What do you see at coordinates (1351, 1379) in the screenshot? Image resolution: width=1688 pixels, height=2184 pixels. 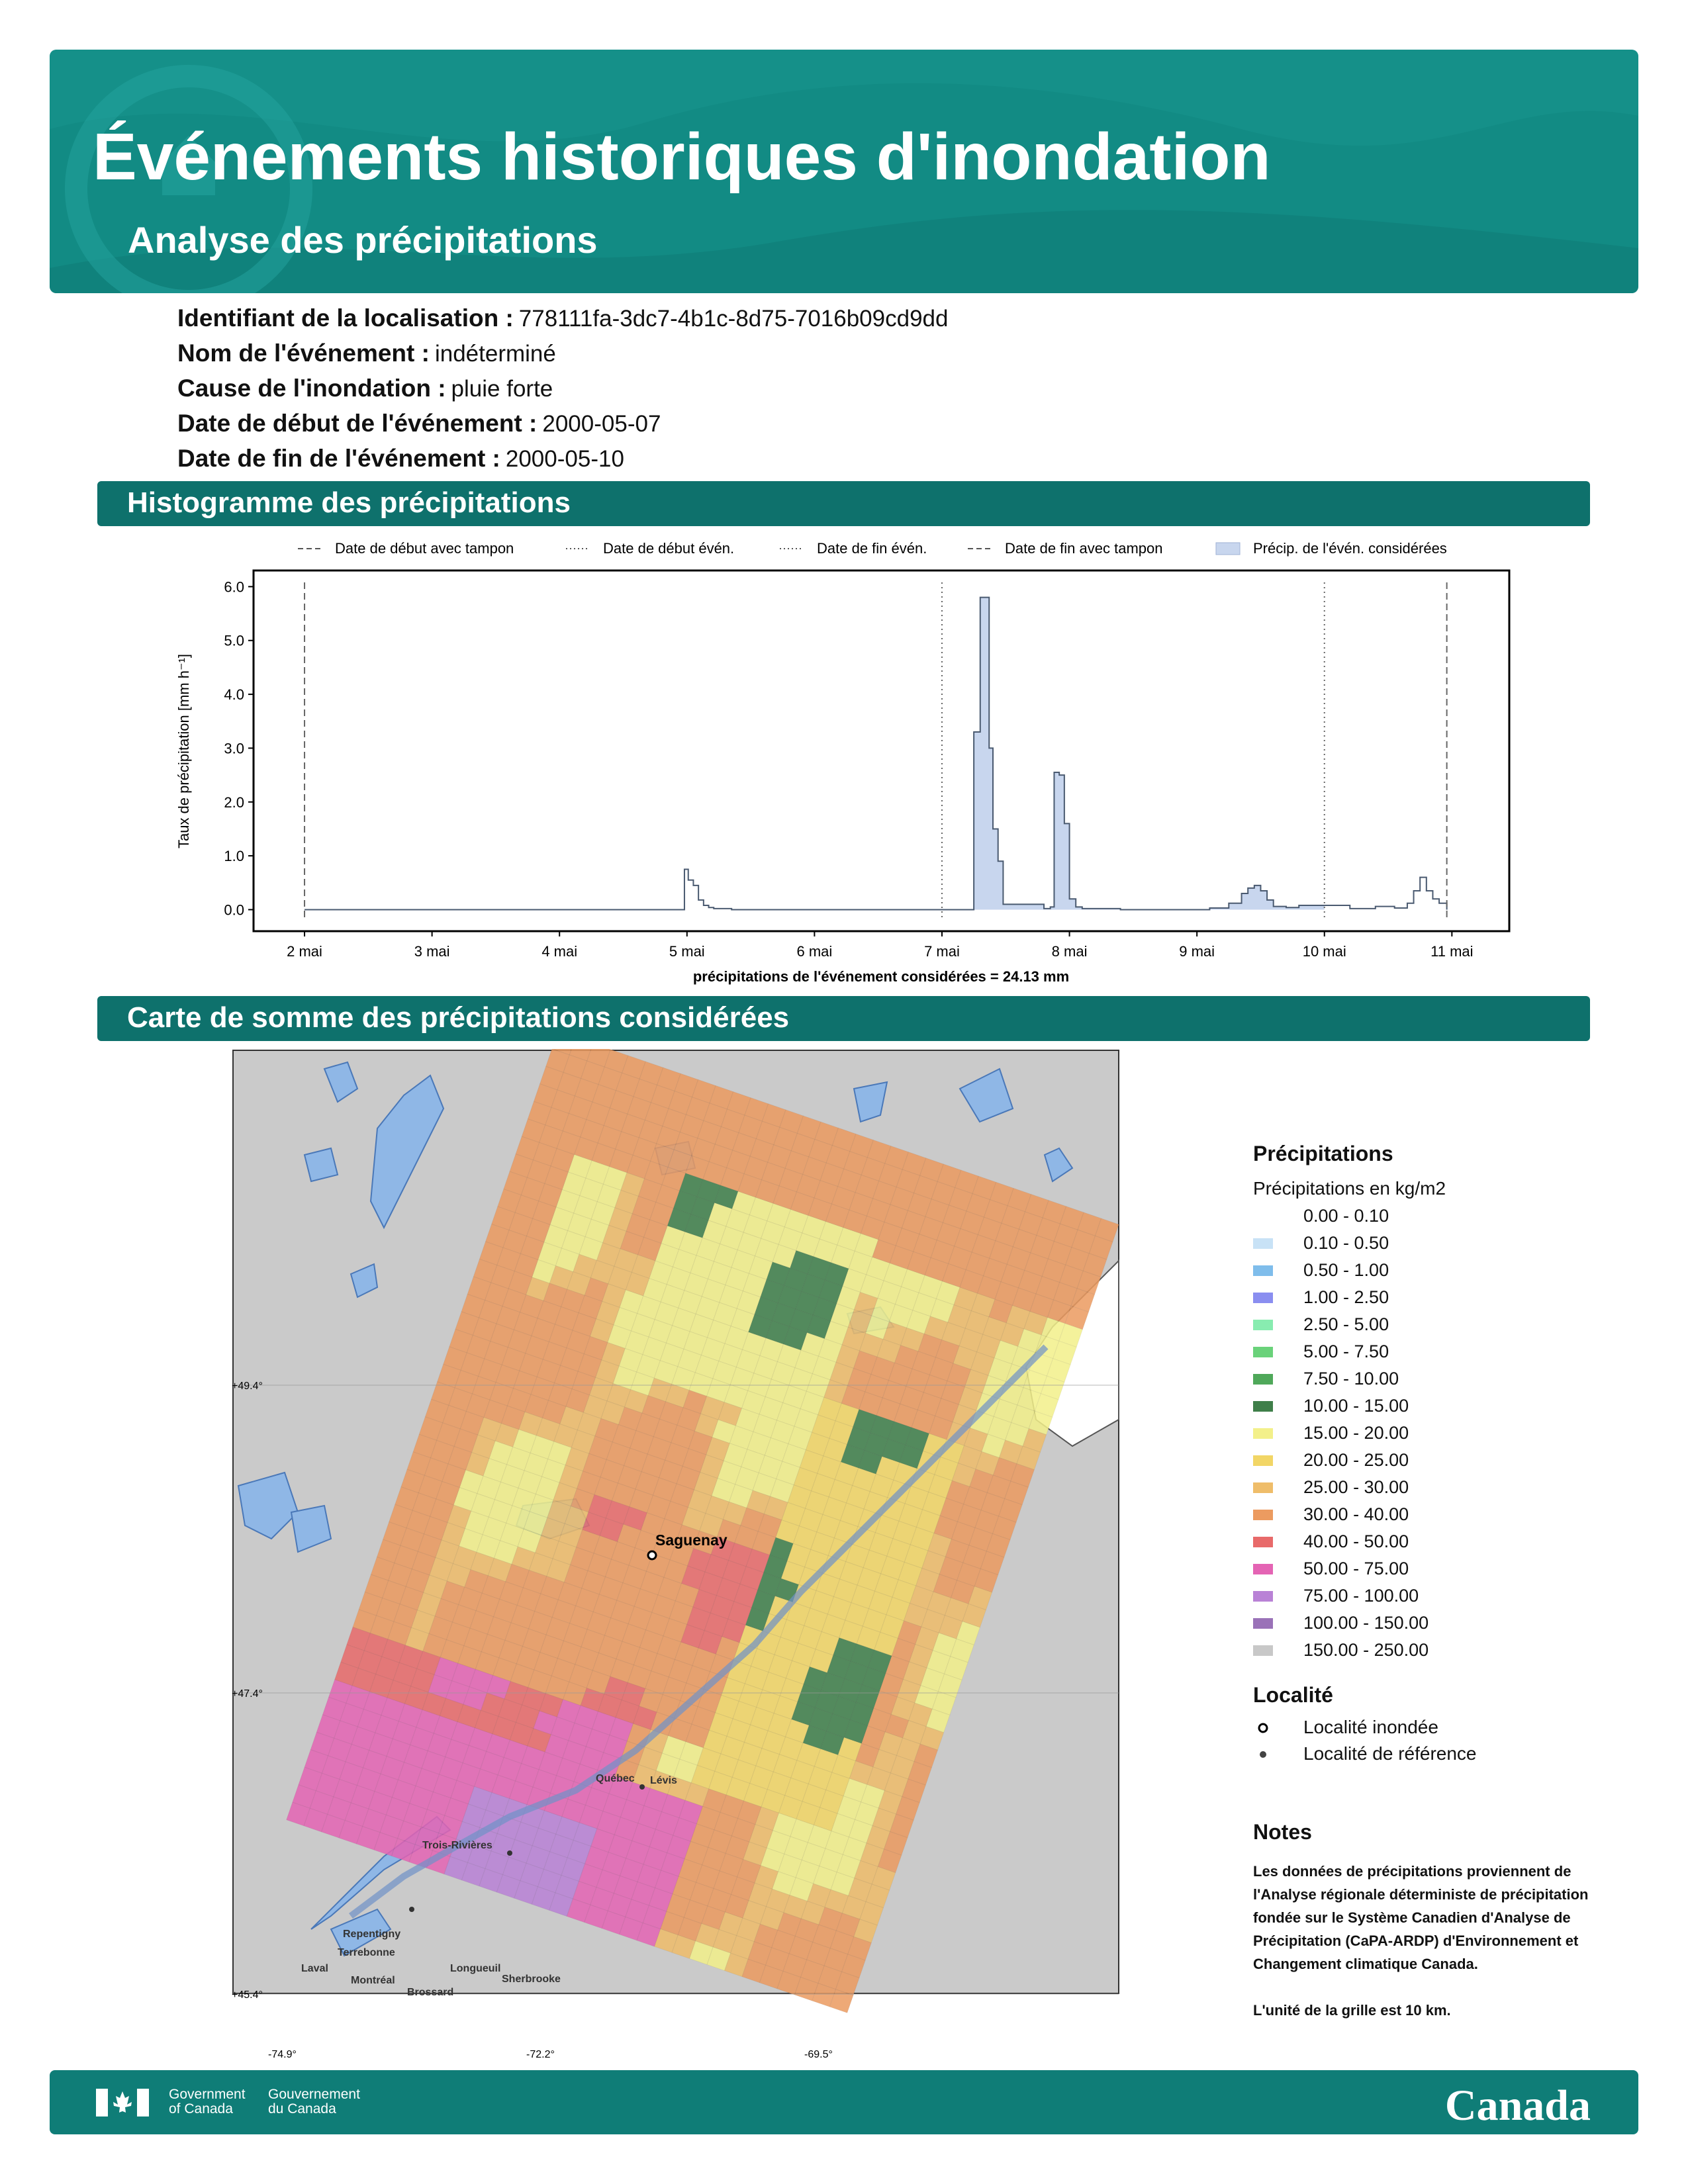 I see `legend-bin-label: 7.50 - 10.00` at bounding box center [1351, 1379].